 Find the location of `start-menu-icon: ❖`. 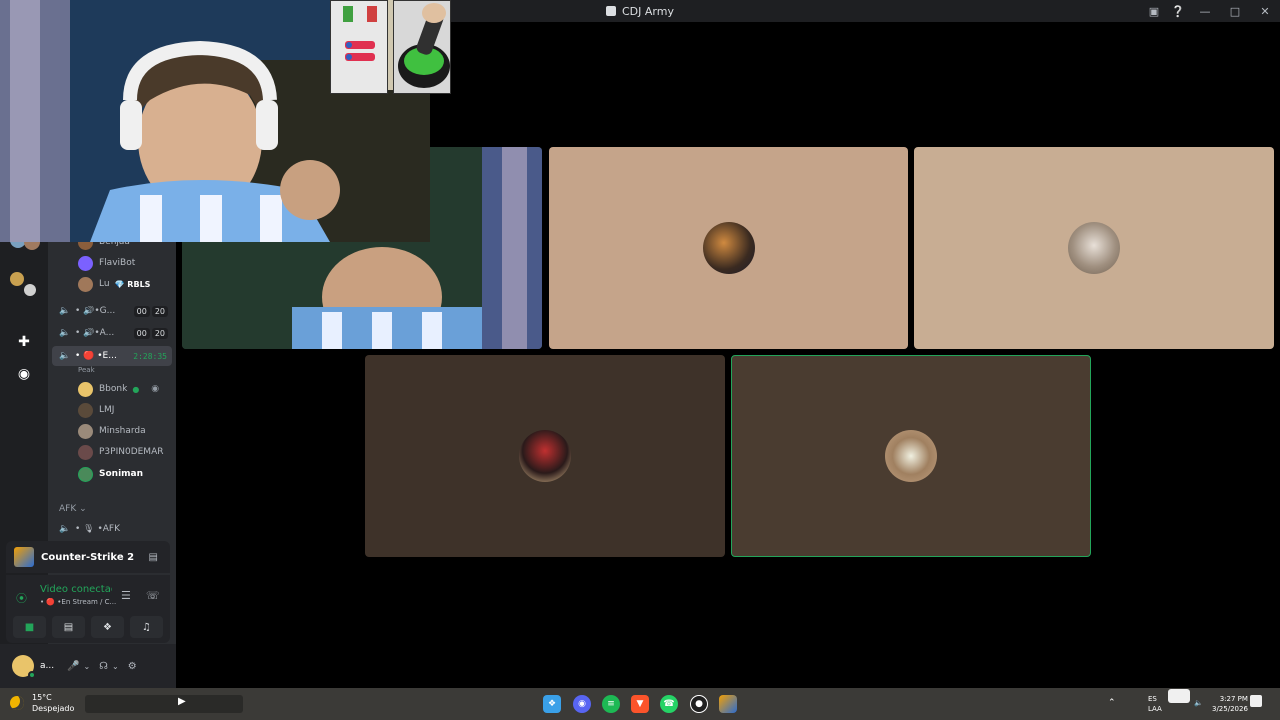

start-menu-icon: ❖ is located at coordinates (552, 704).